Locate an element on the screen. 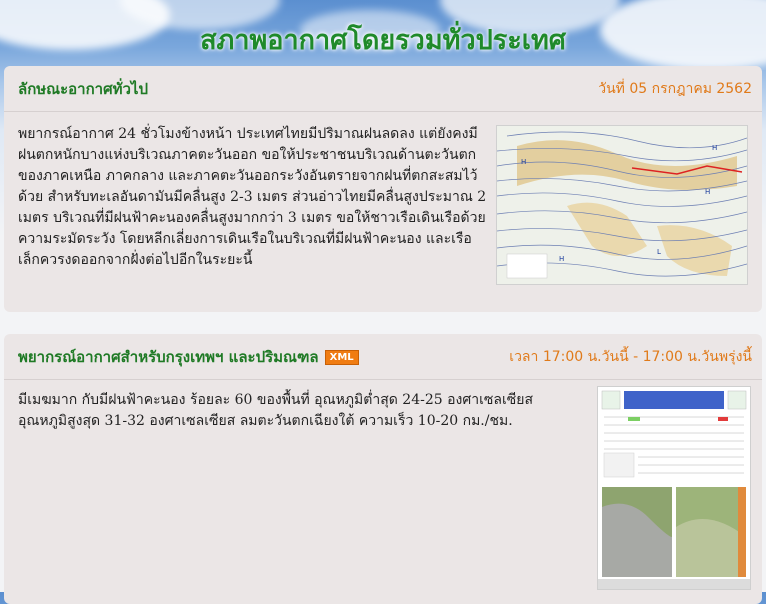 The image size is (766, 604). general-weather-date: วันที่ 05 กรกฎาคม 2562 is located at coordinates (675, 88).